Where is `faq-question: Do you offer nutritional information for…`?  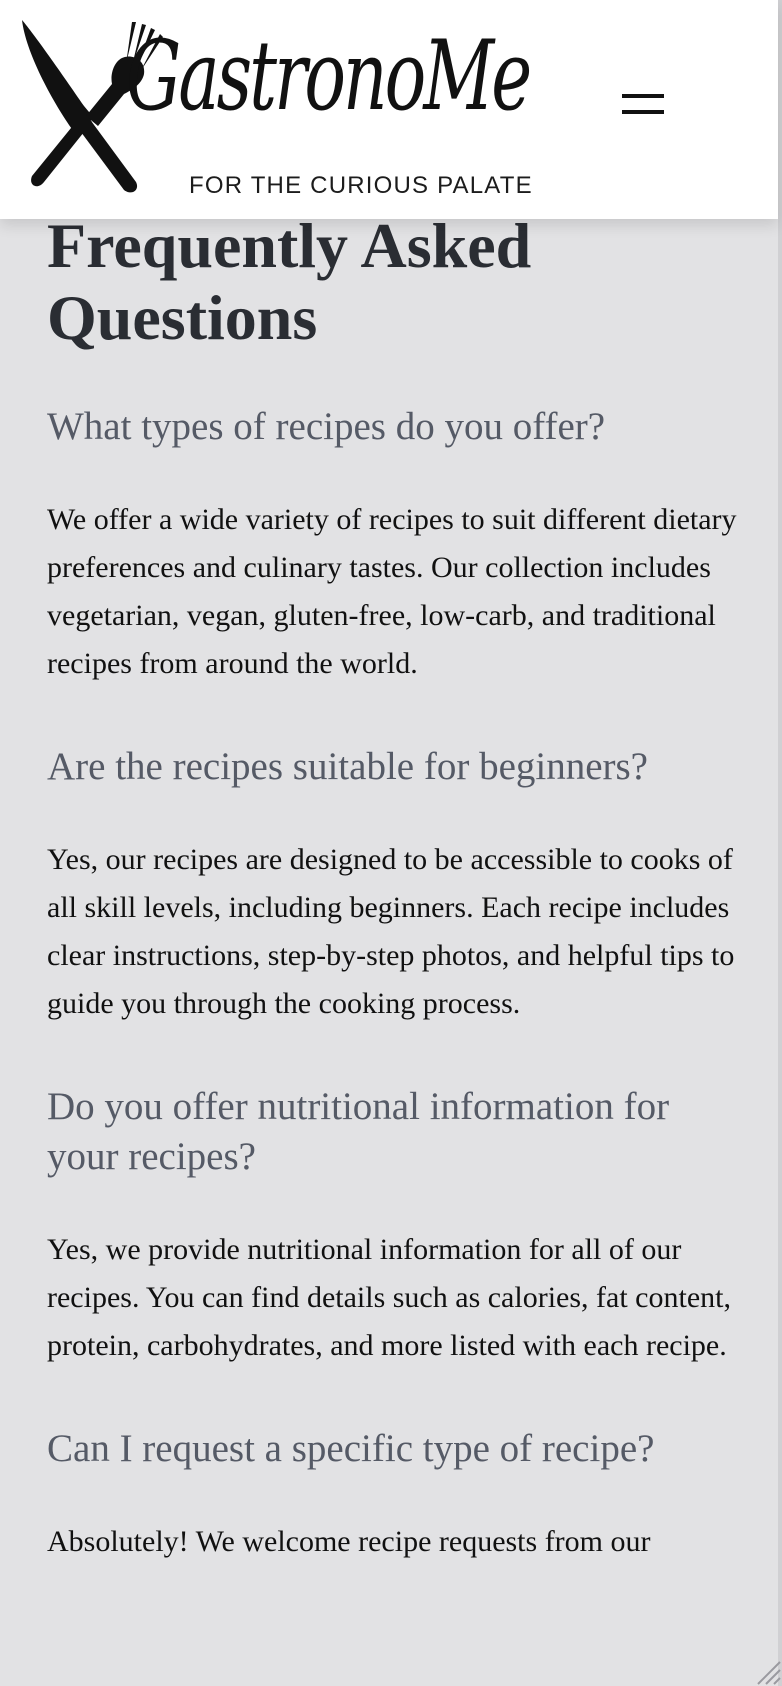
faq-question: Do you offer nutritional information for… is located at coordinates (358, 1131).